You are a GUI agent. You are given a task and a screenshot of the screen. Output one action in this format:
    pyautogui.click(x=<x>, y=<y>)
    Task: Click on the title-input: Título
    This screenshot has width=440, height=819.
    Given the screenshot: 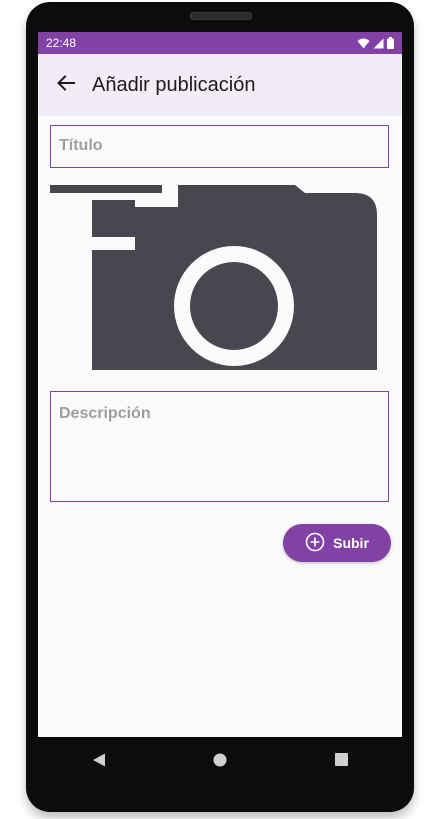 What is the action you would take?
    pyautogui.click(x=219, y=146)
    